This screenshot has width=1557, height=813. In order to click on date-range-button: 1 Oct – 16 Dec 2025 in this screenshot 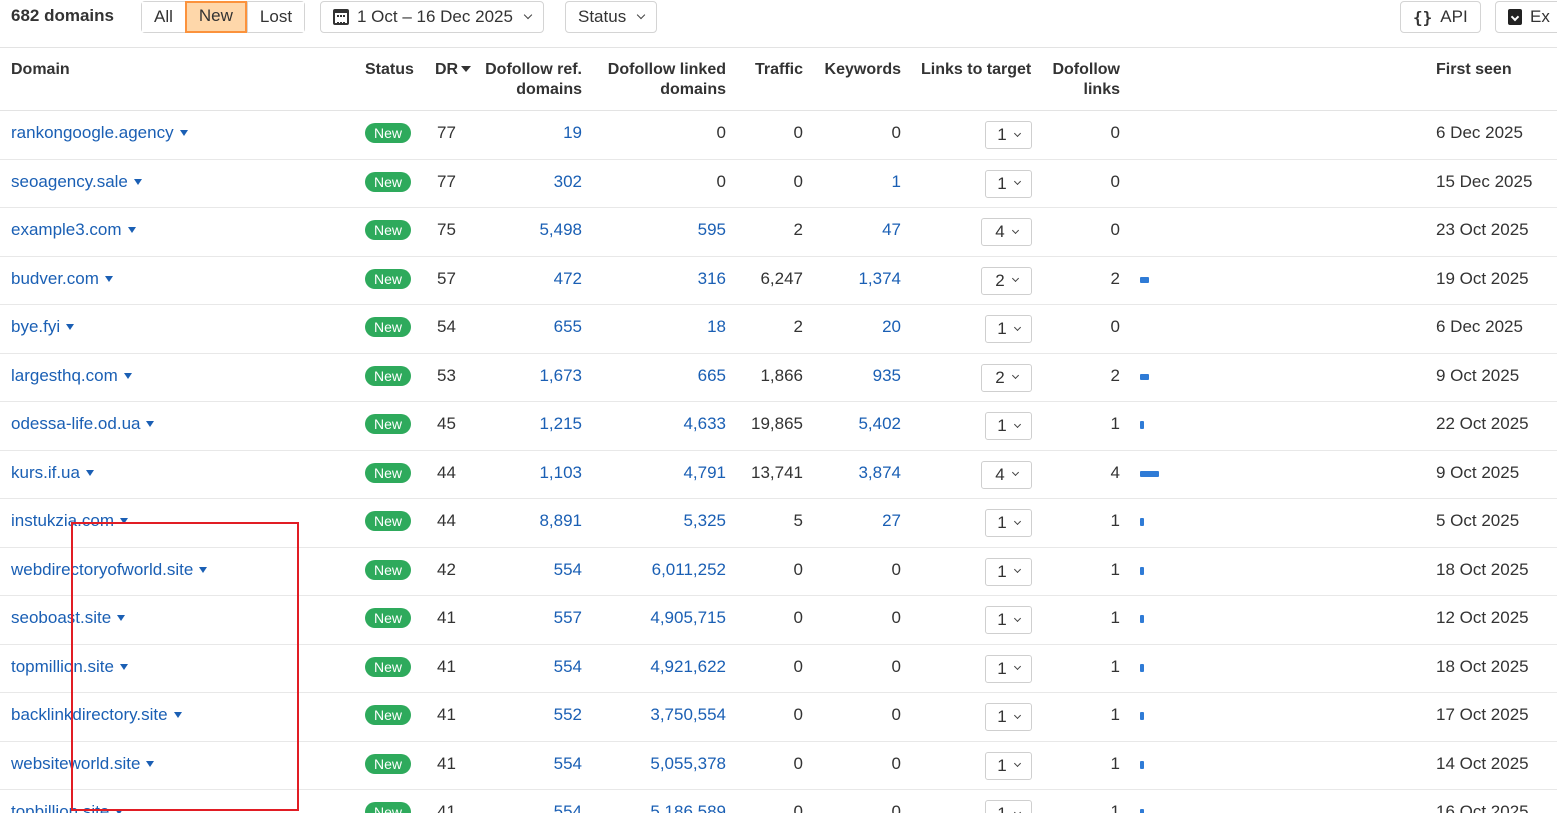, I will do `click(432, 17)`.